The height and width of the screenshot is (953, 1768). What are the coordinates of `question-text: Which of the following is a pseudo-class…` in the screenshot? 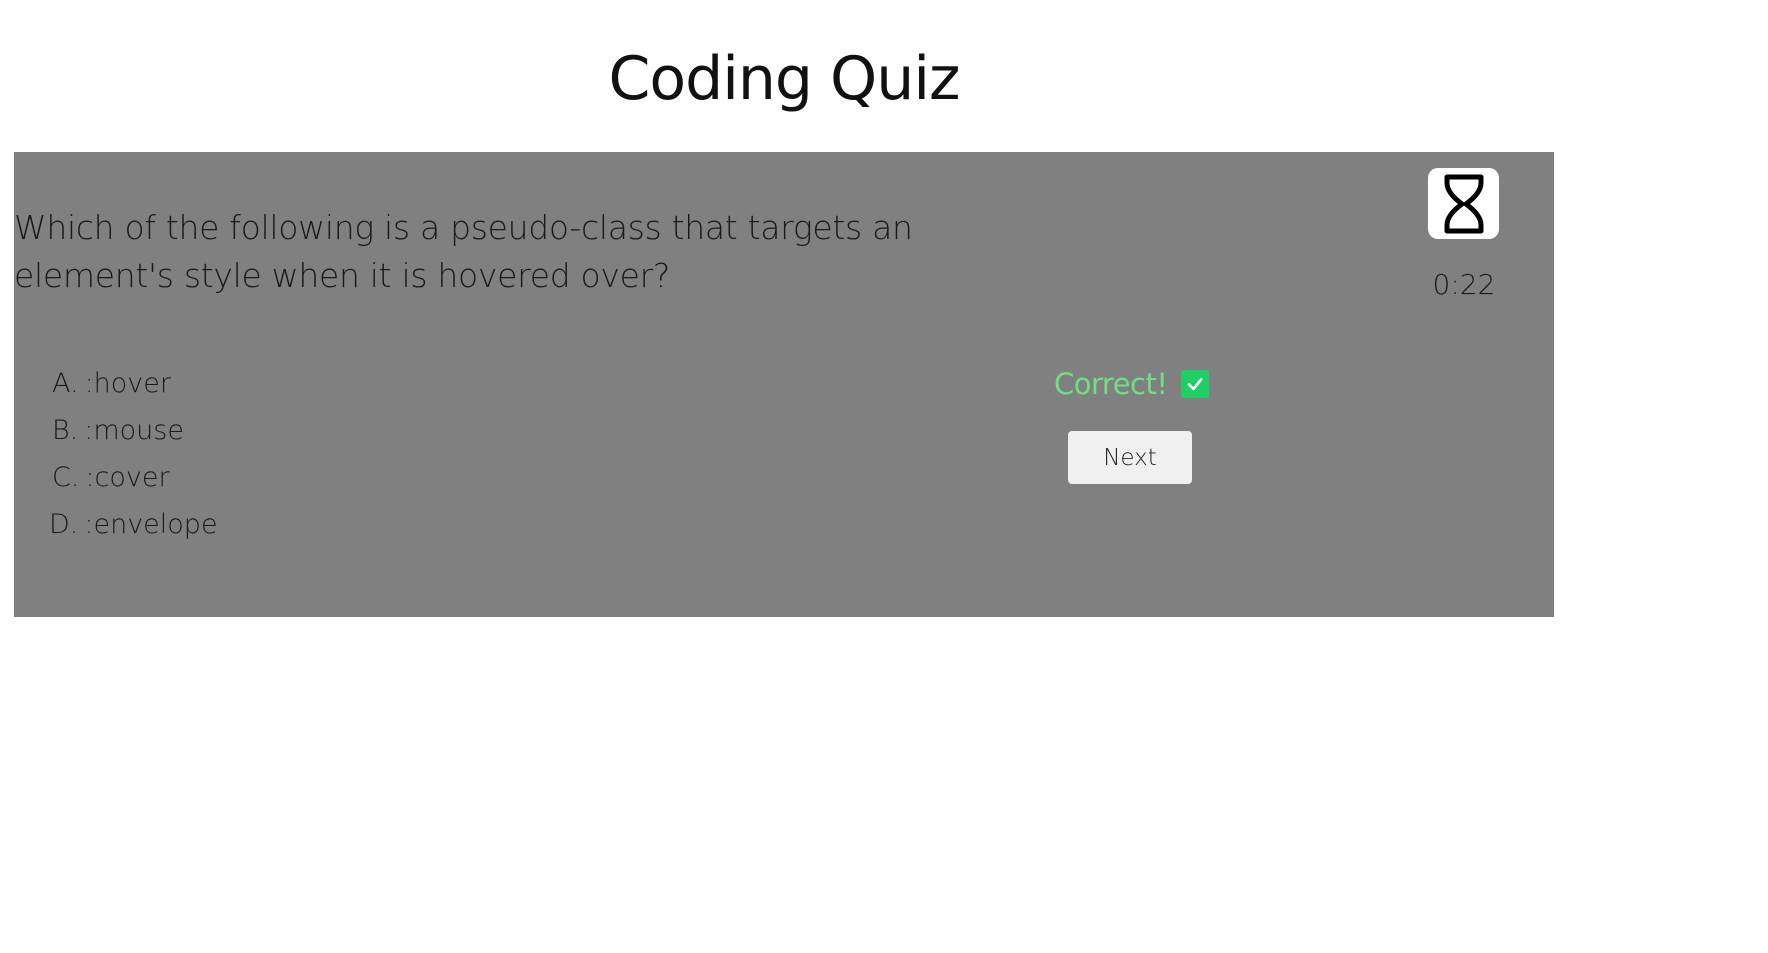 It's located at (463, 251).